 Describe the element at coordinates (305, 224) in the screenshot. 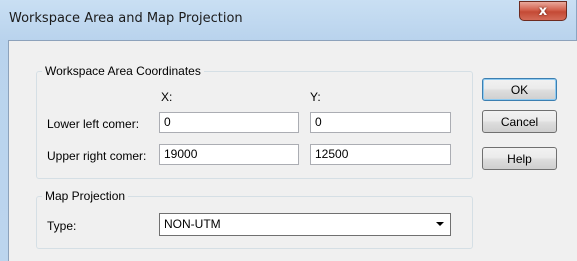

I see `projection-type-select: NON-UTM` at that location.